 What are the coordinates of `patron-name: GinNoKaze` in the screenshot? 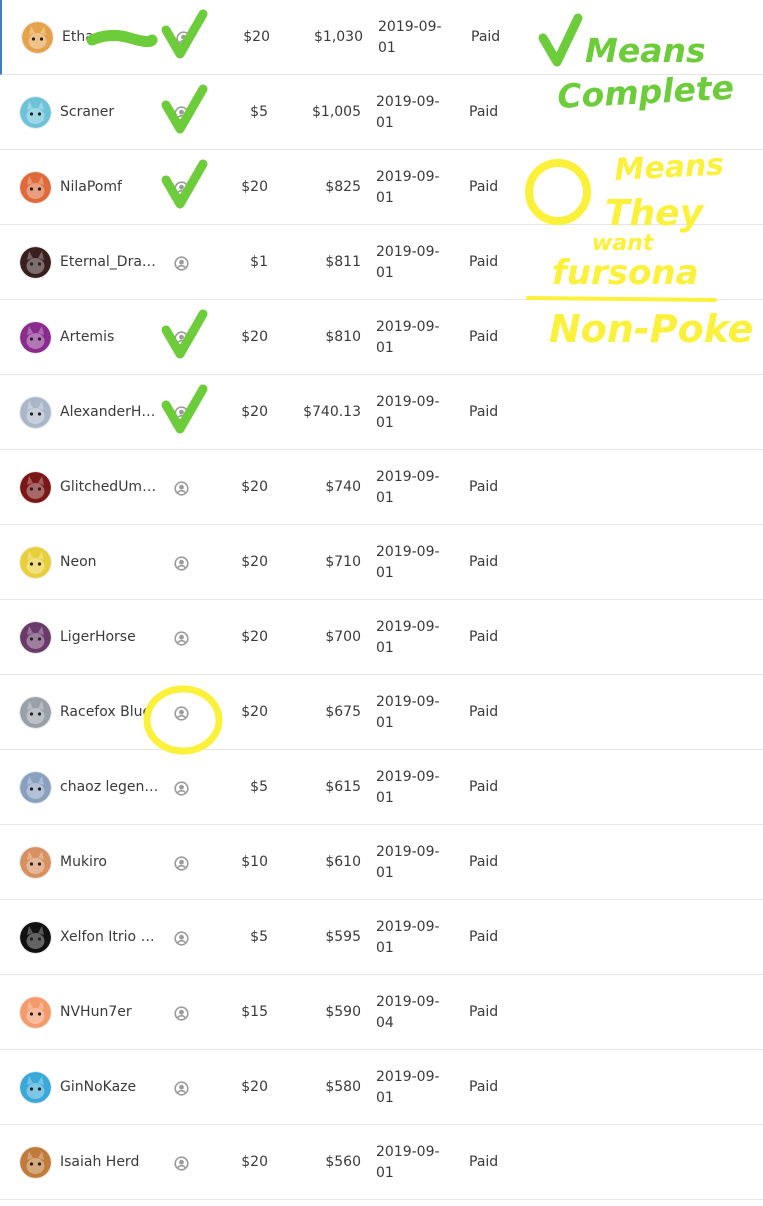 It's located at (110, 1087).